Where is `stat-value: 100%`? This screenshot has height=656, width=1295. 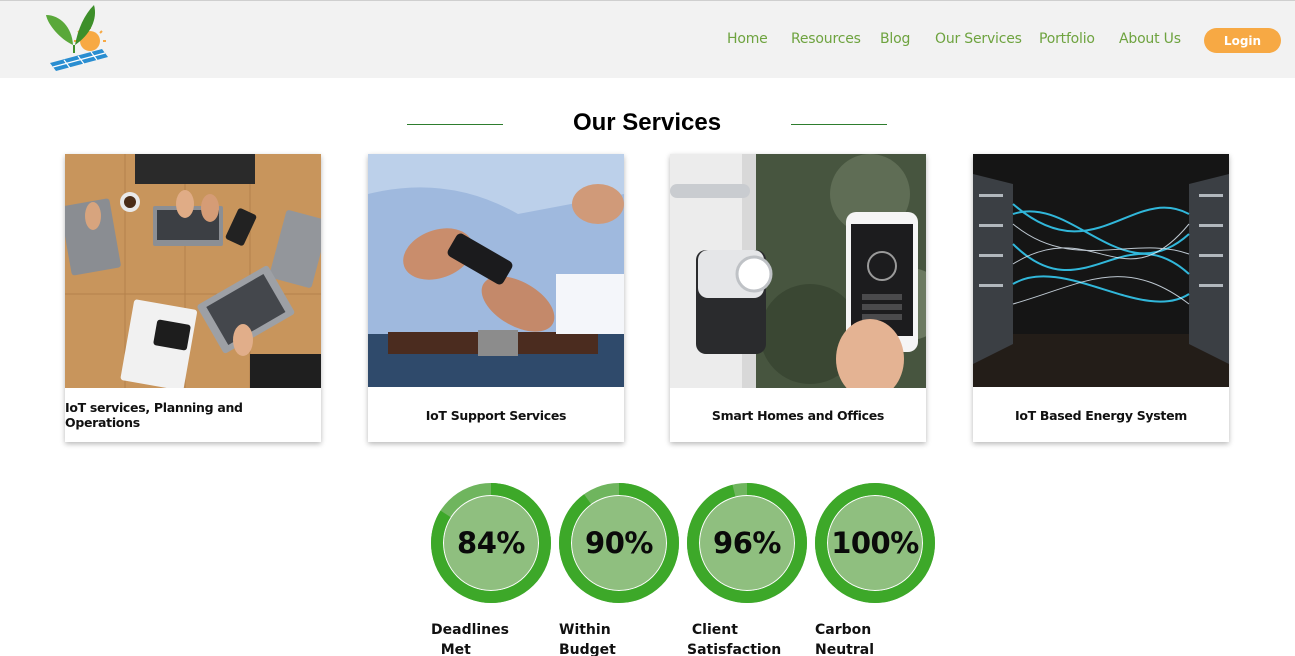 stat-value: 100% is located at coordinates (875, 543).